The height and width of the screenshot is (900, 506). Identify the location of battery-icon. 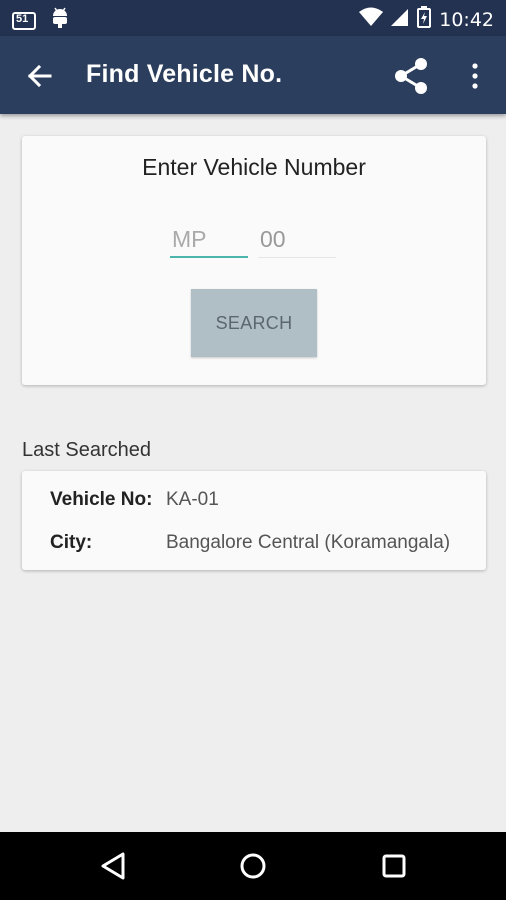
(424, 19).